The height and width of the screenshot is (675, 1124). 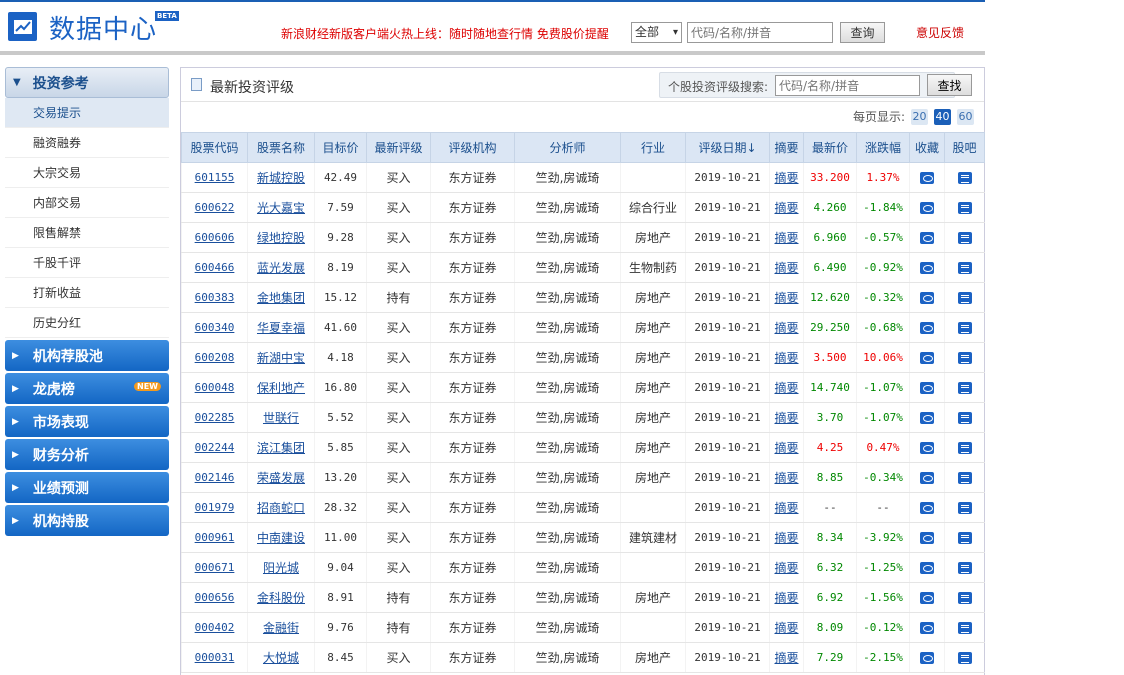 I want to click on site-title: 数据中心, so click(x=103, y=27).